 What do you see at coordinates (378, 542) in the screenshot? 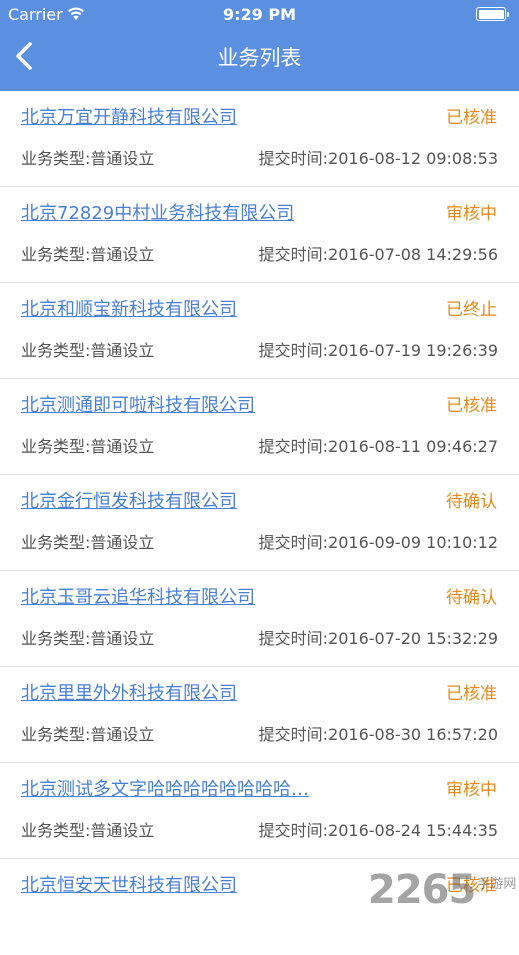
I see `submit-time: 提交时间:2016-09-09 10:10:12` at bounding box center [378, 542].